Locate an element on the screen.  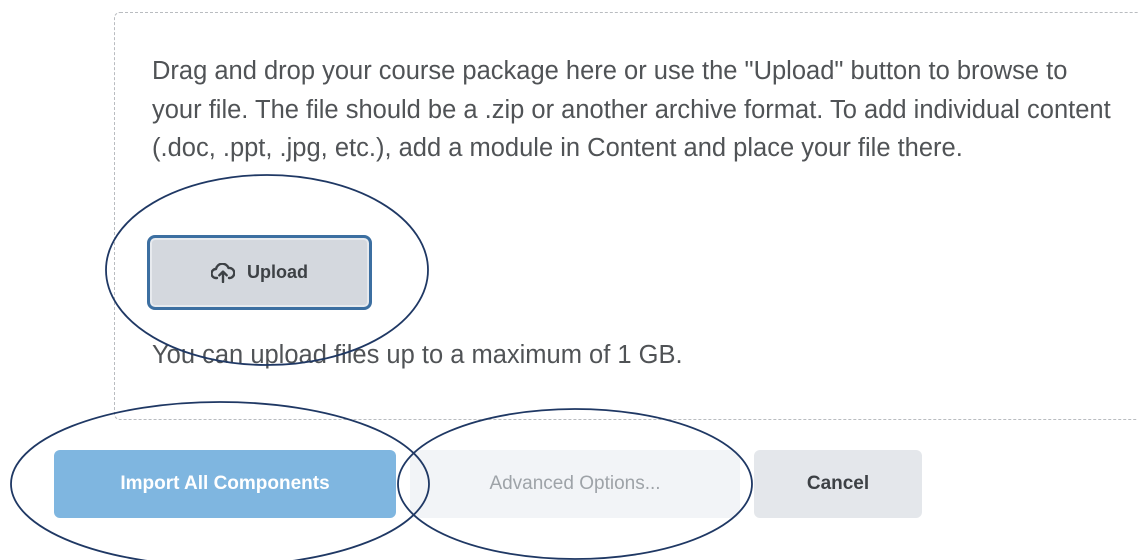
upload-button: Upload is located at coordinates (259, 272).